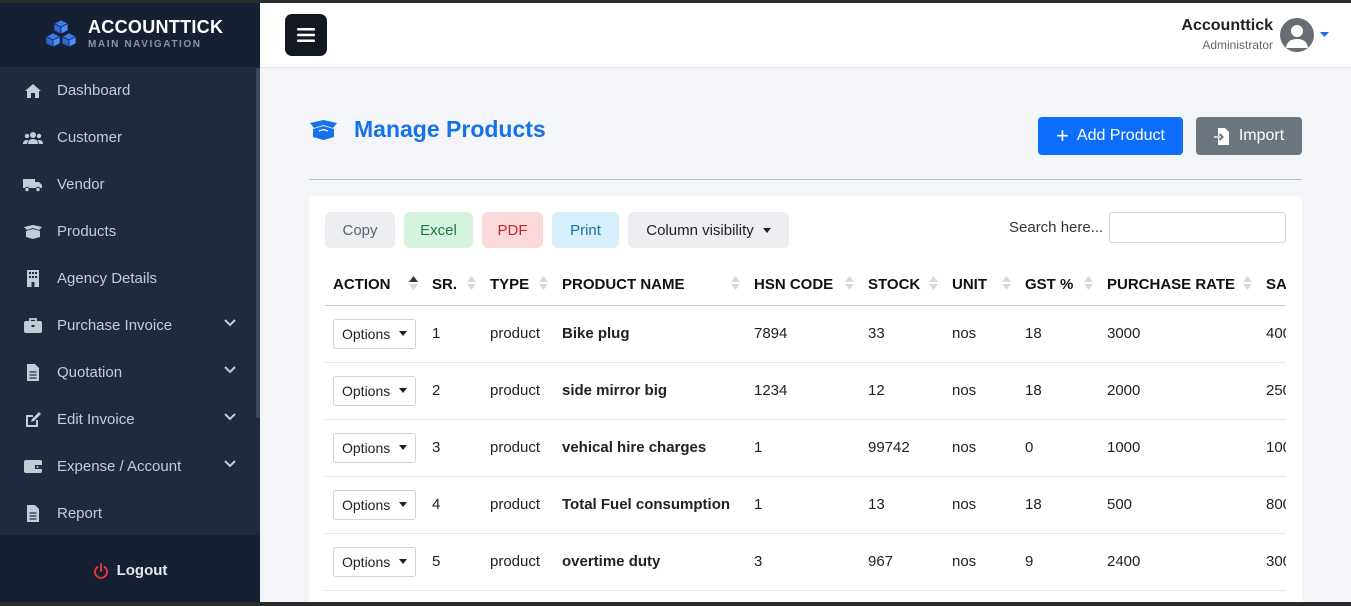  What do you see at coordinates (33, 420) in the screenshot?
I see `edit-icon` at bounding box center [33, 420].